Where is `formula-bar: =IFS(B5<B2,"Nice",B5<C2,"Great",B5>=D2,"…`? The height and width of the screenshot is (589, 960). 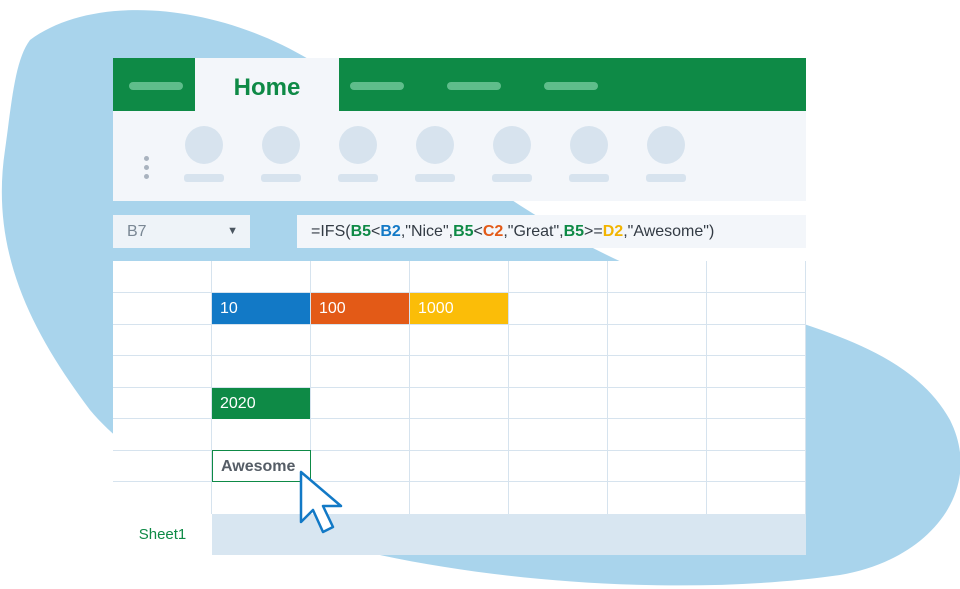
formula-bar: =IFS(B5<B2,"Nice",B5<C2,"Great",B5>=D2,"… is located at coordinates (551, 231).